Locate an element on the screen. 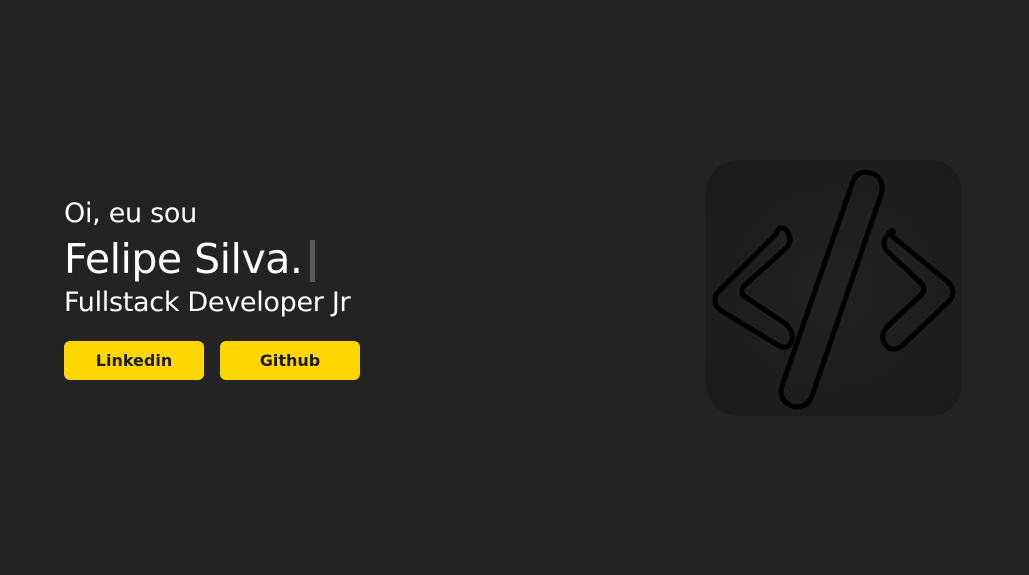  code-icon is located at coordinates (834, 288).